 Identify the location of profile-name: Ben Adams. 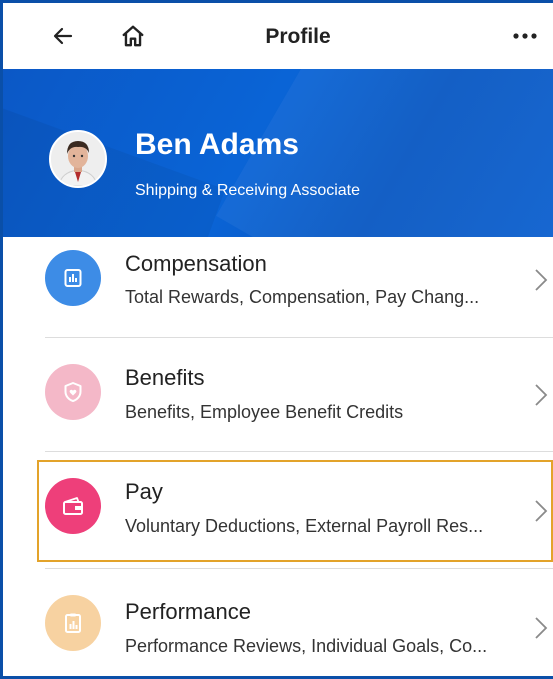
(217, 144).